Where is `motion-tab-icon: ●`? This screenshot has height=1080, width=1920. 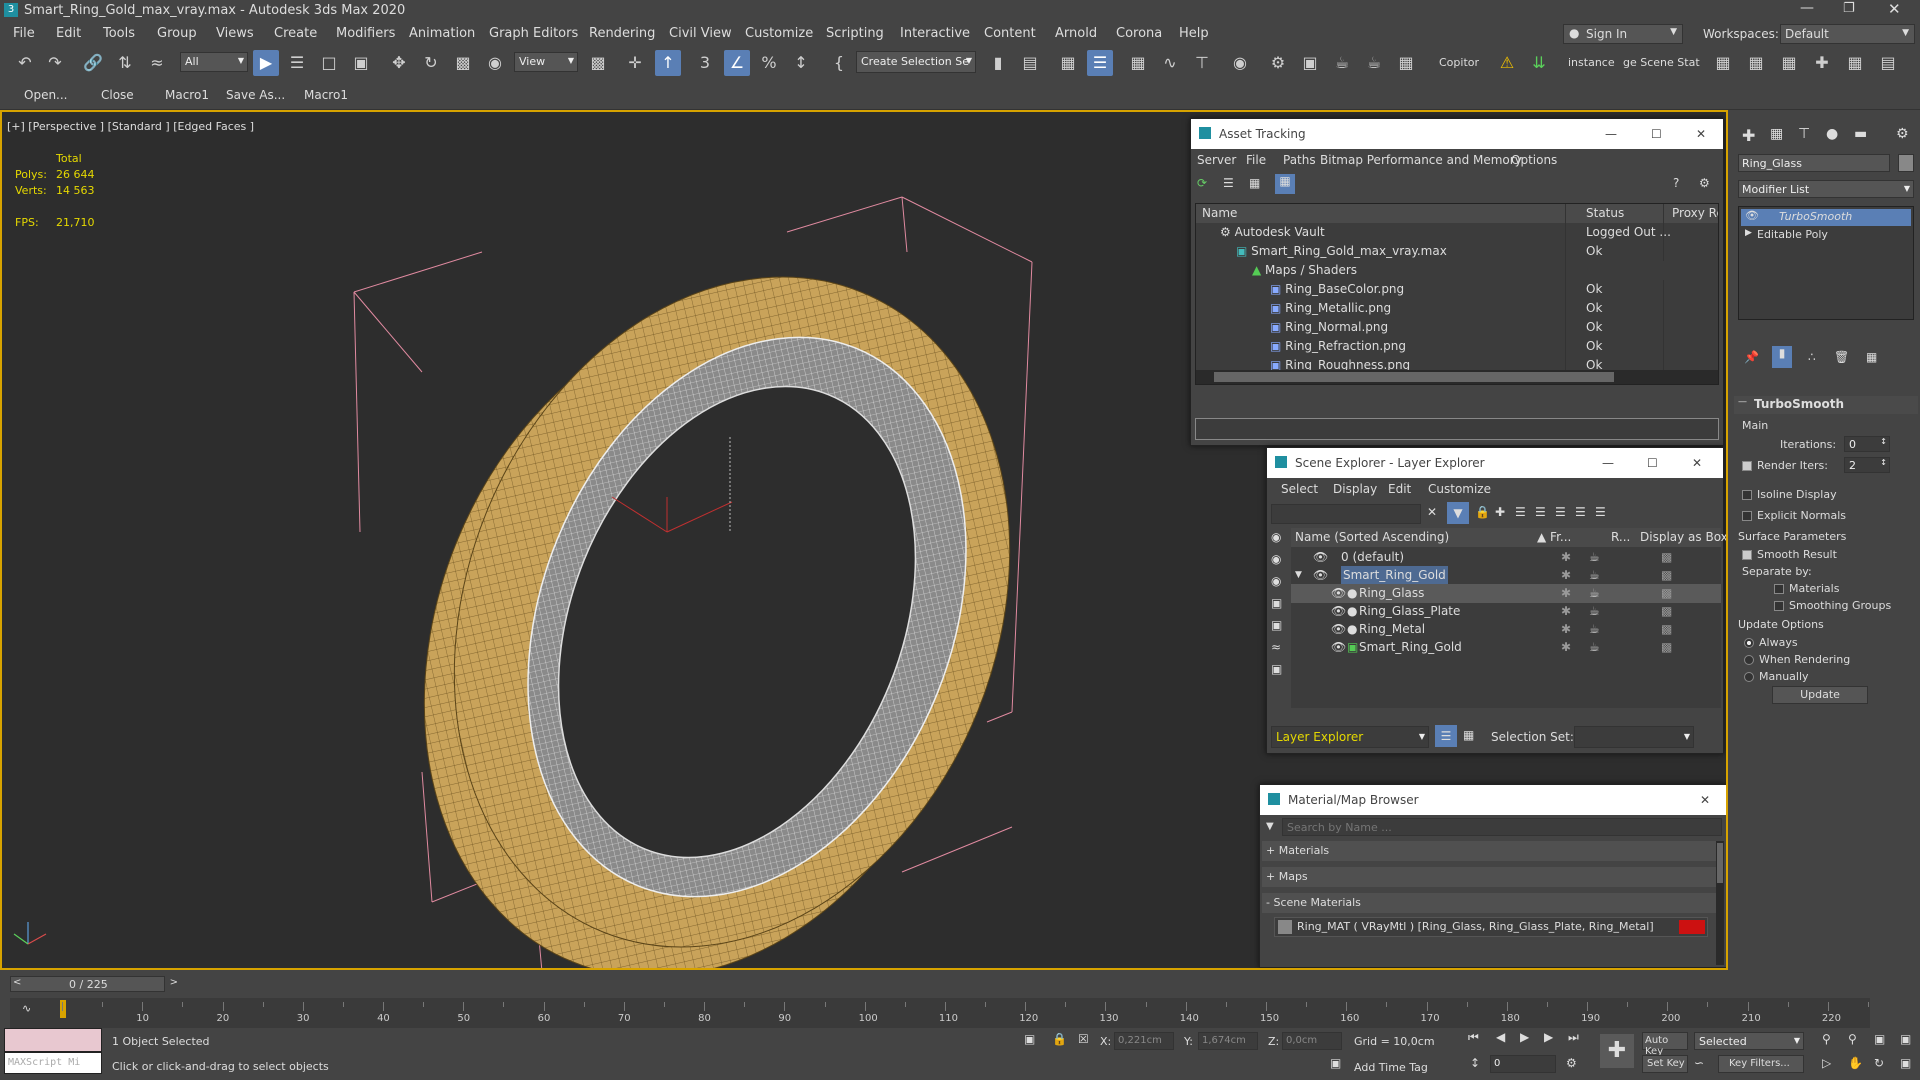
motion-tab-icon: ● is located at coordinates (1832, 134).